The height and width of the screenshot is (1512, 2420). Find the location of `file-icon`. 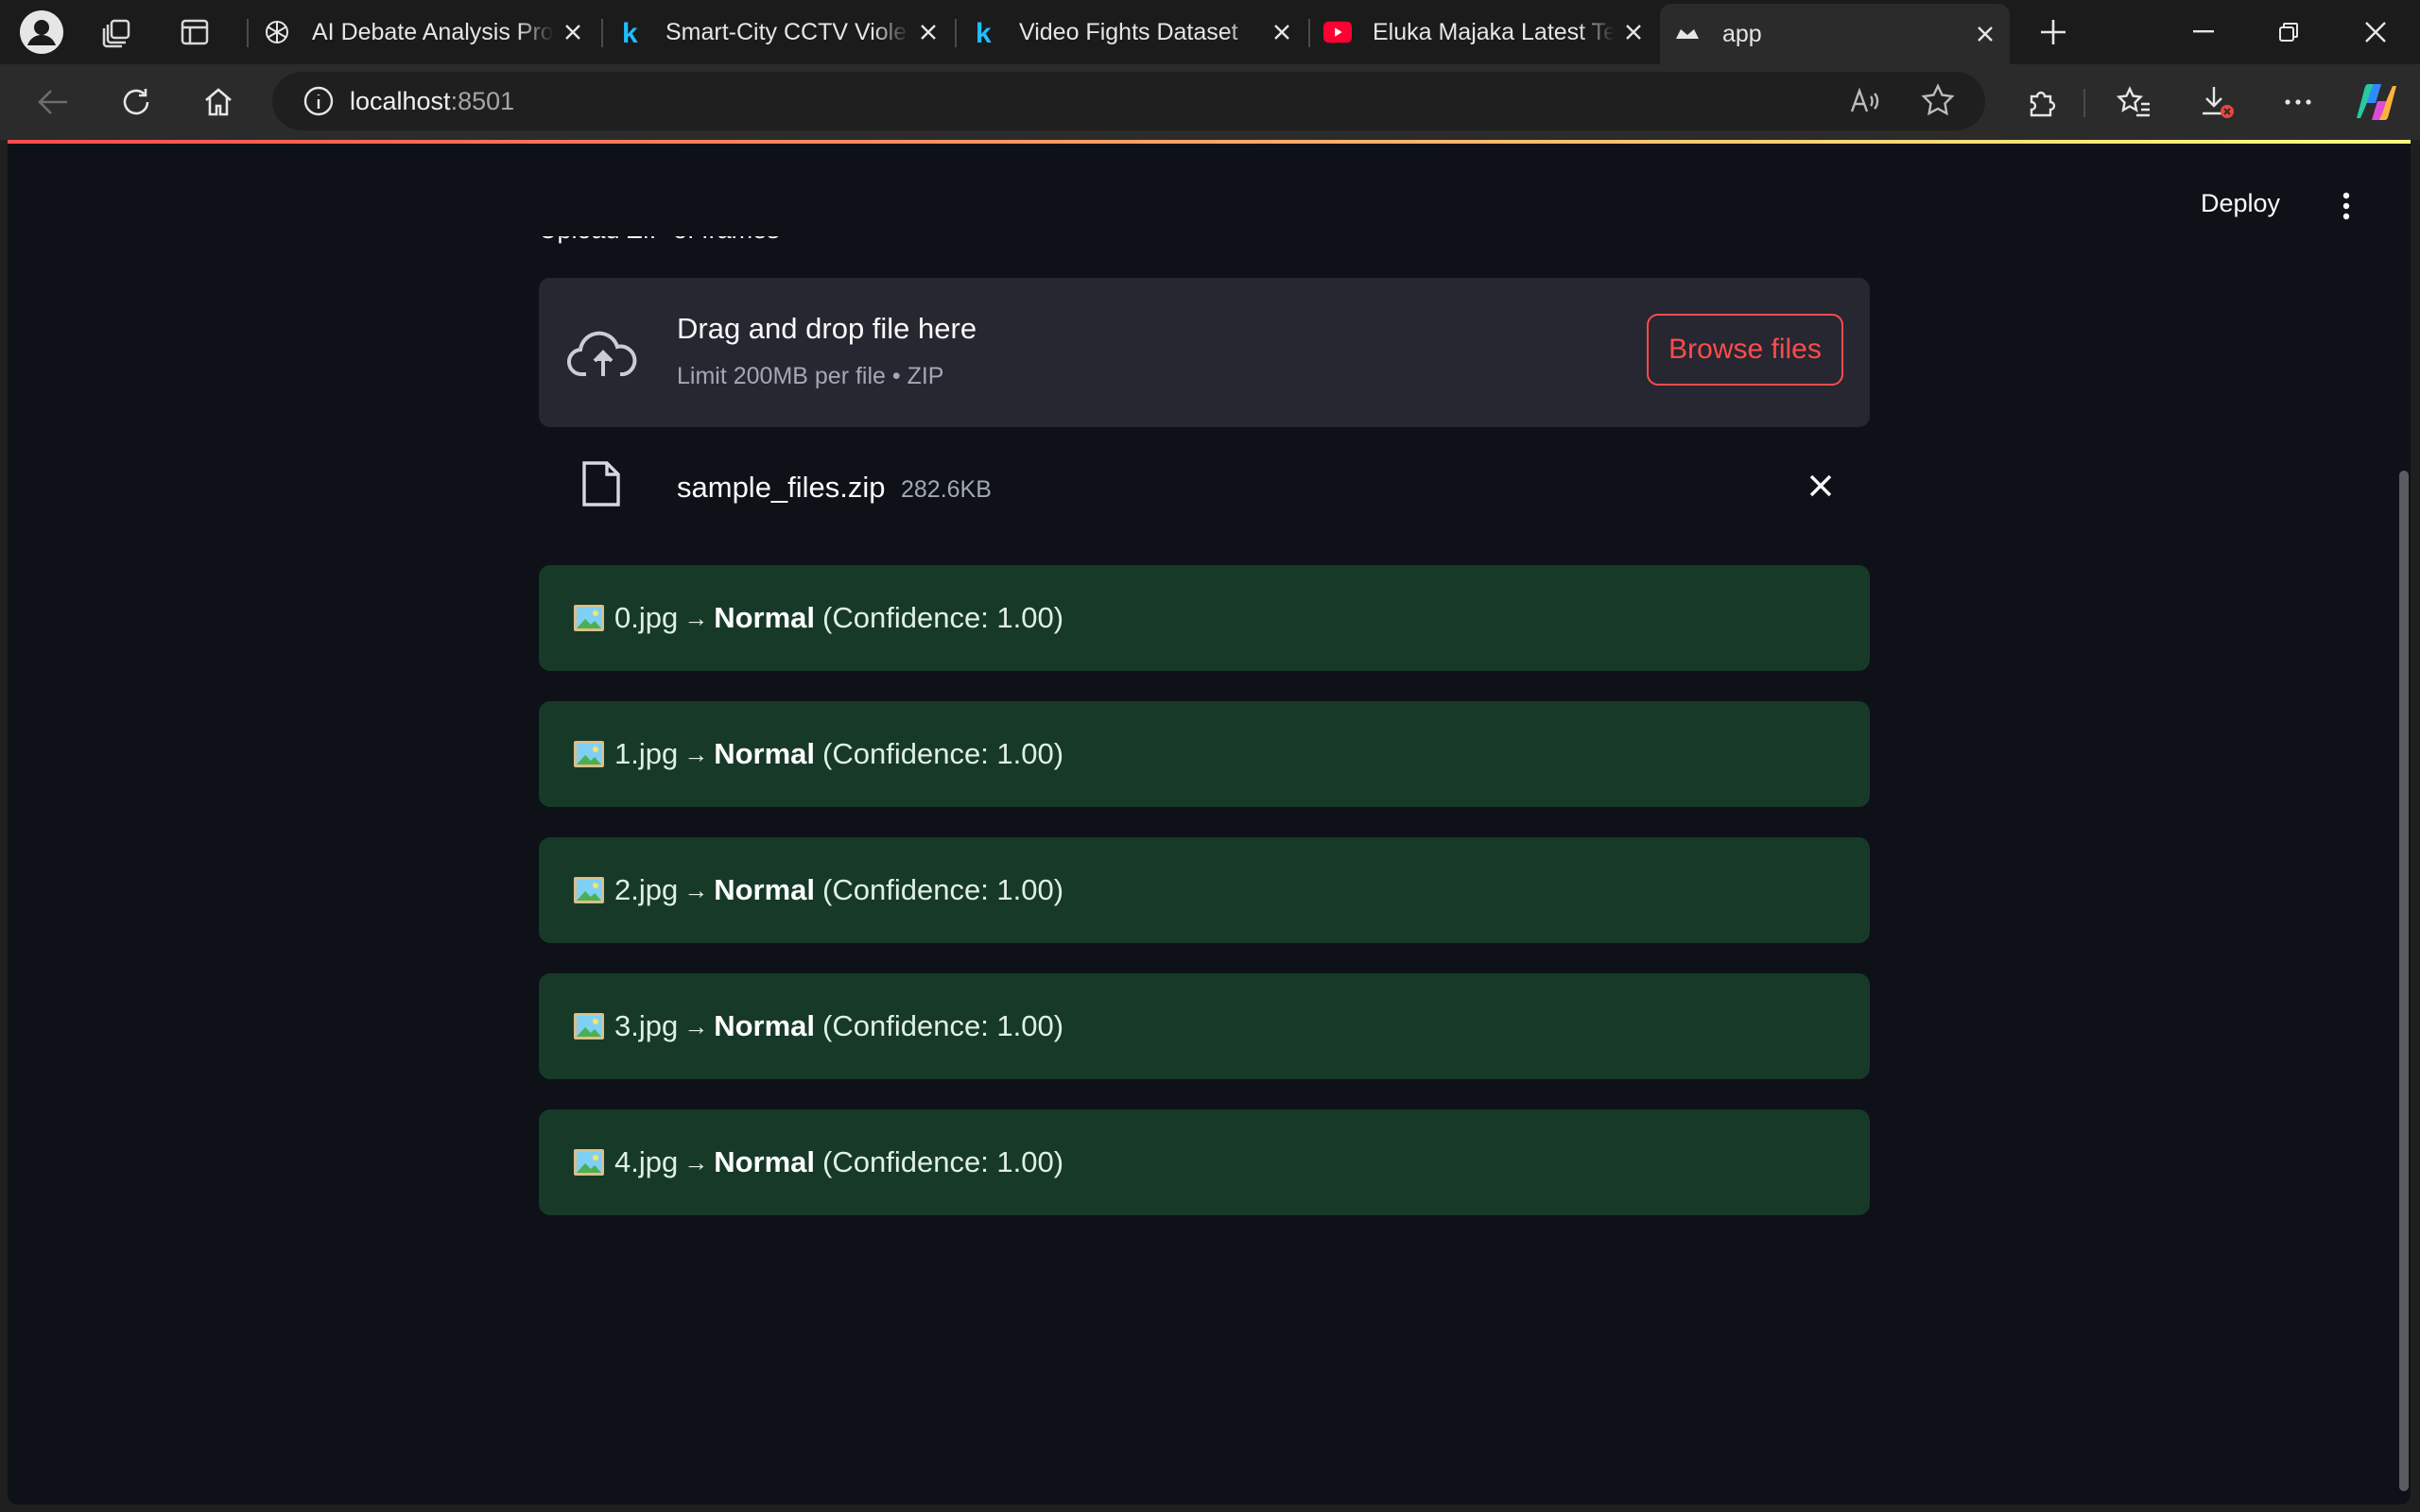

file-icon is located at coordinates (601, 484).